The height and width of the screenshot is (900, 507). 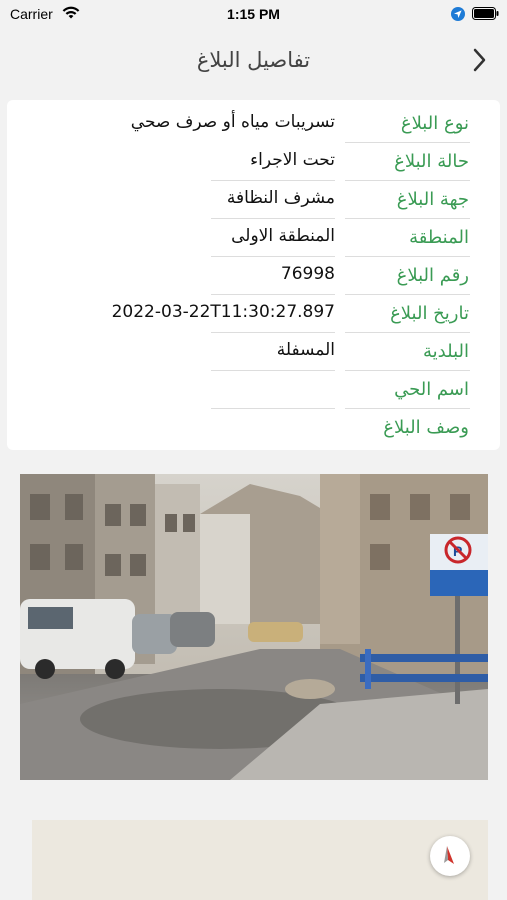 What do you see at coordinates (458, 15) in the screenshot?
I see `location-icon` at bounding box center [458, 15].